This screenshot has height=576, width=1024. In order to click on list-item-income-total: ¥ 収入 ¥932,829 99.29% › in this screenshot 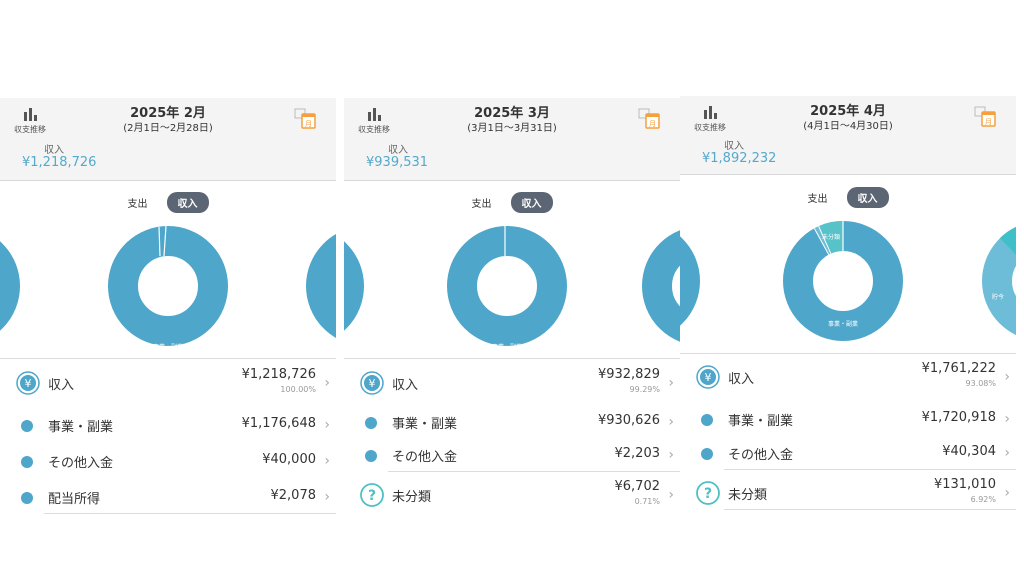, I will do `click(512, 382)`.